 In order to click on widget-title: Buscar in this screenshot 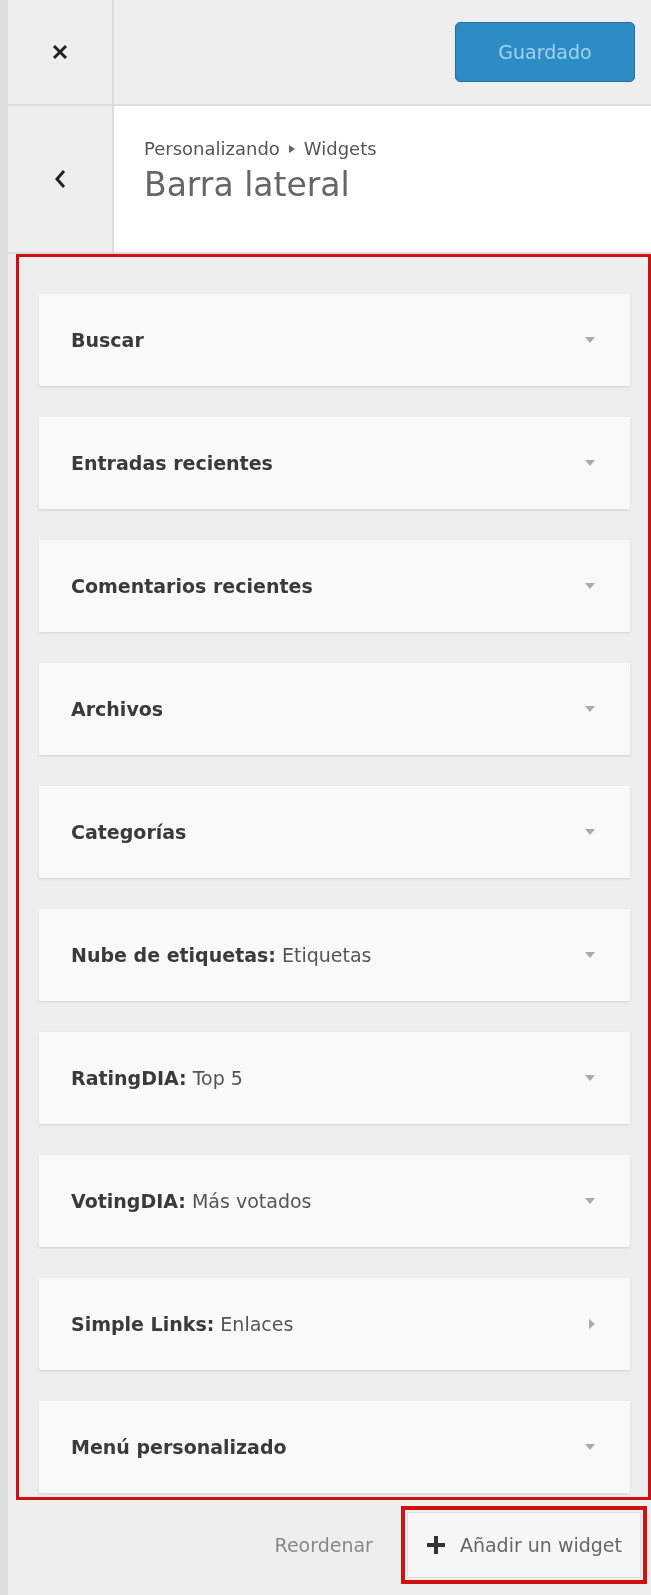, I will do `click(107, 340)`.